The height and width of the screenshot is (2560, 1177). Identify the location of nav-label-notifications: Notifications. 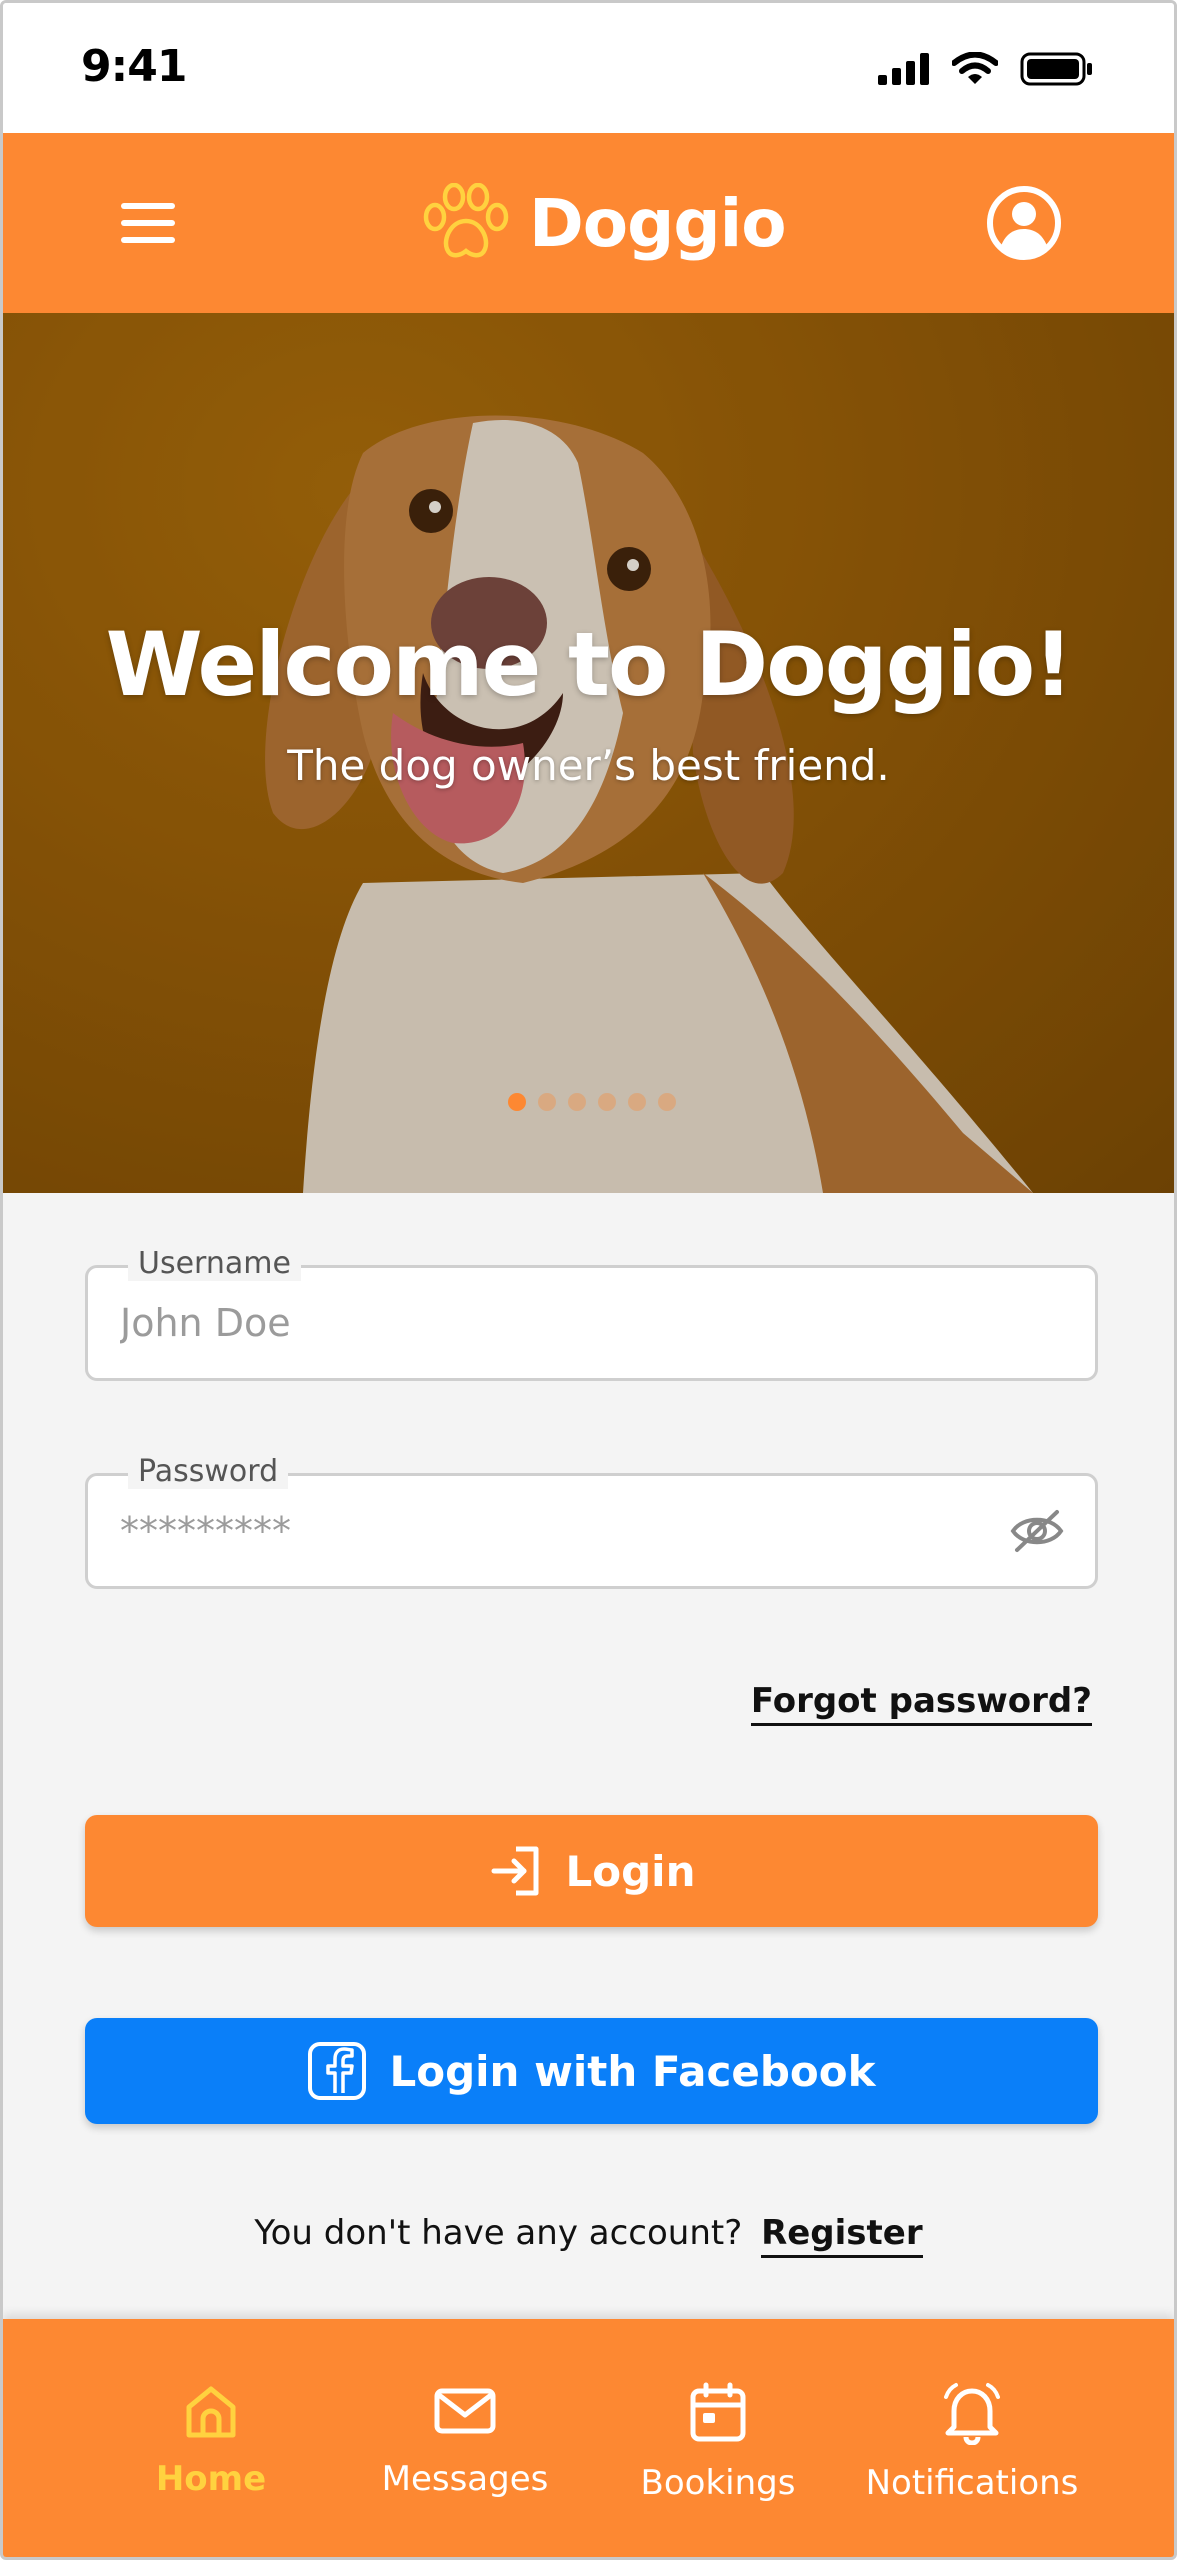
(972, 2483).